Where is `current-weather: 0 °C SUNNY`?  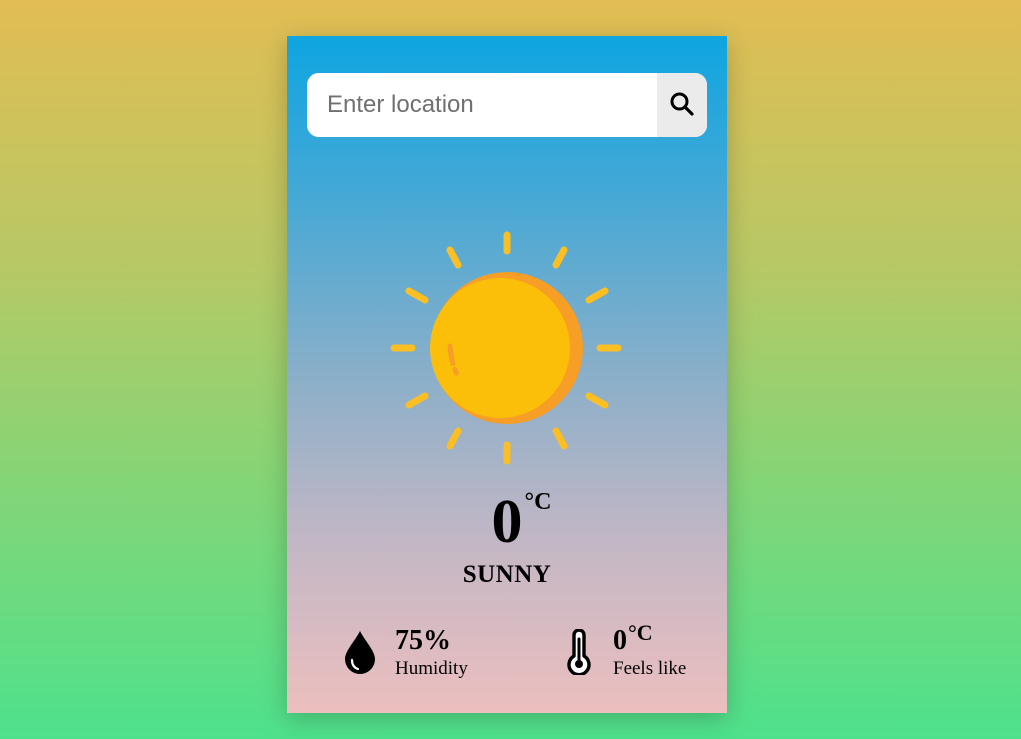 current-weather: 0 °C SUNNY is located at coordinates (507, 537).